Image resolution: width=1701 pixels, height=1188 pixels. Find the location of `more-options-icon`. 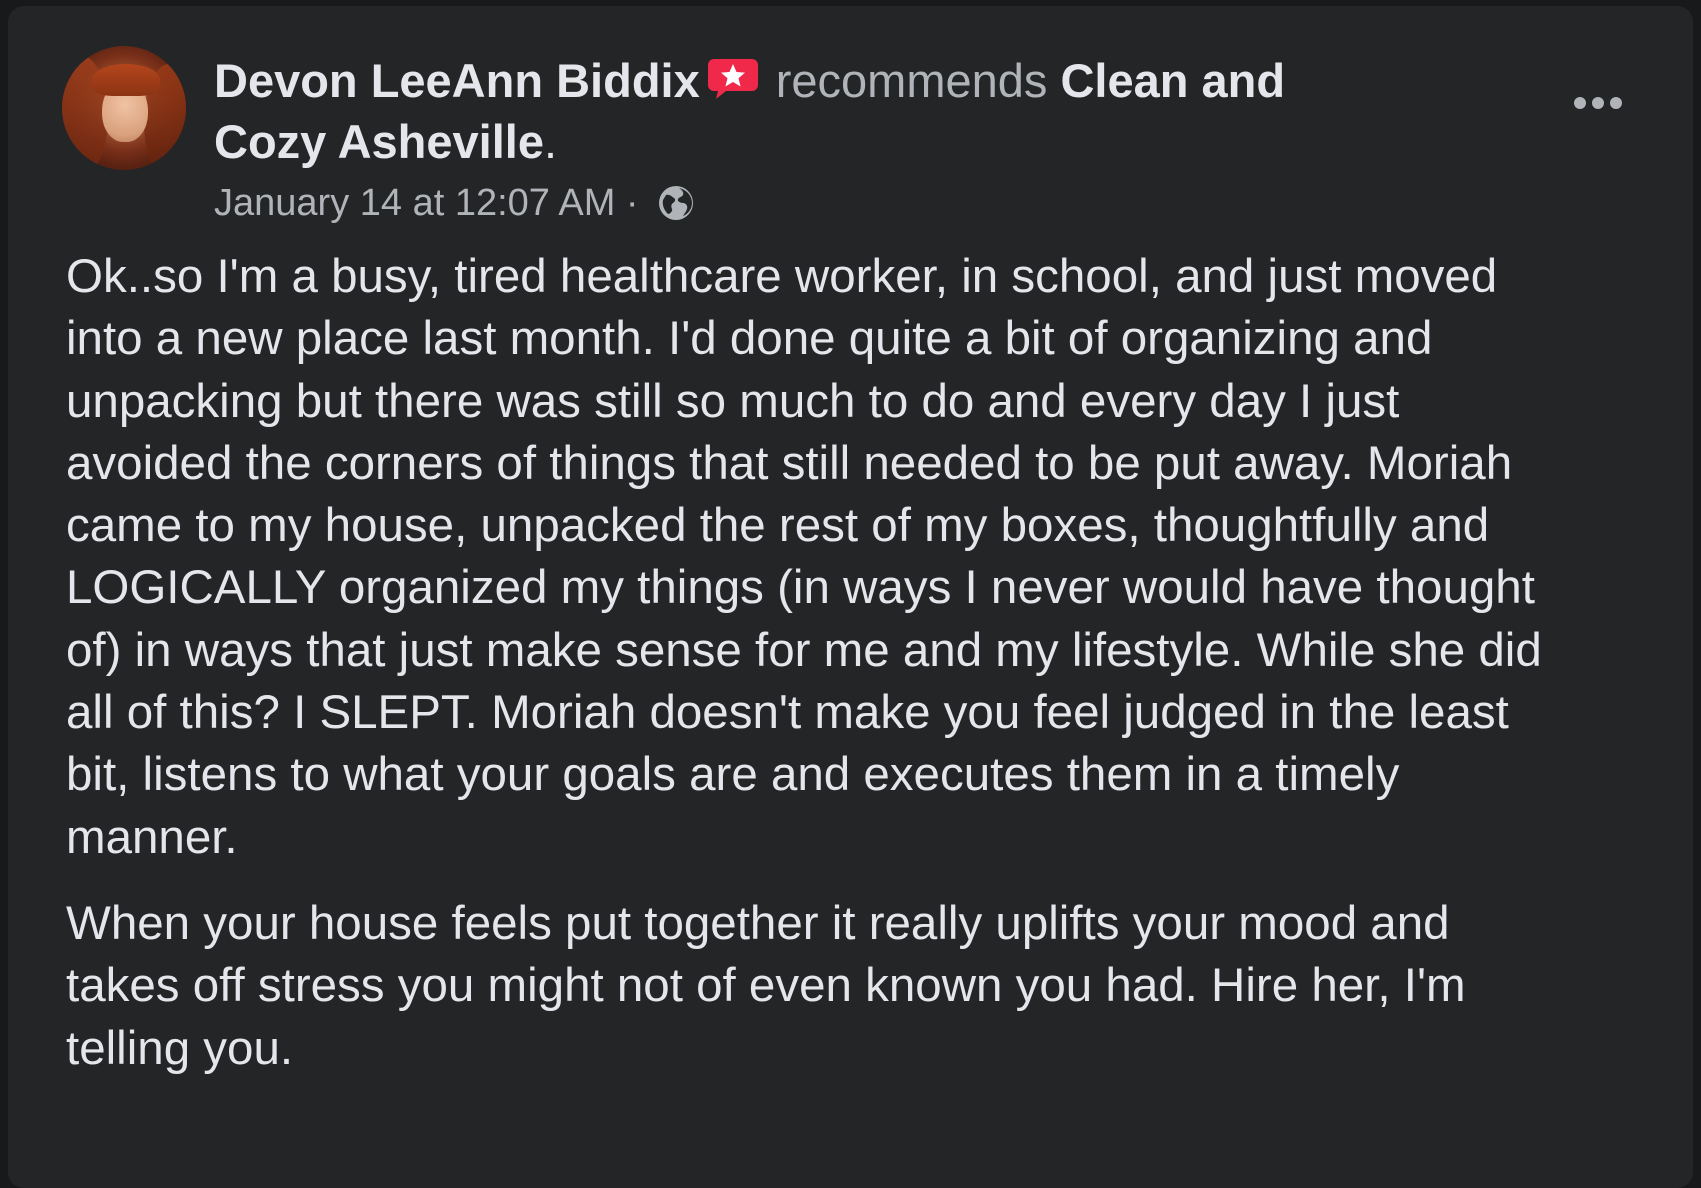

more-options-icon is located at coordinates (1598, 103).